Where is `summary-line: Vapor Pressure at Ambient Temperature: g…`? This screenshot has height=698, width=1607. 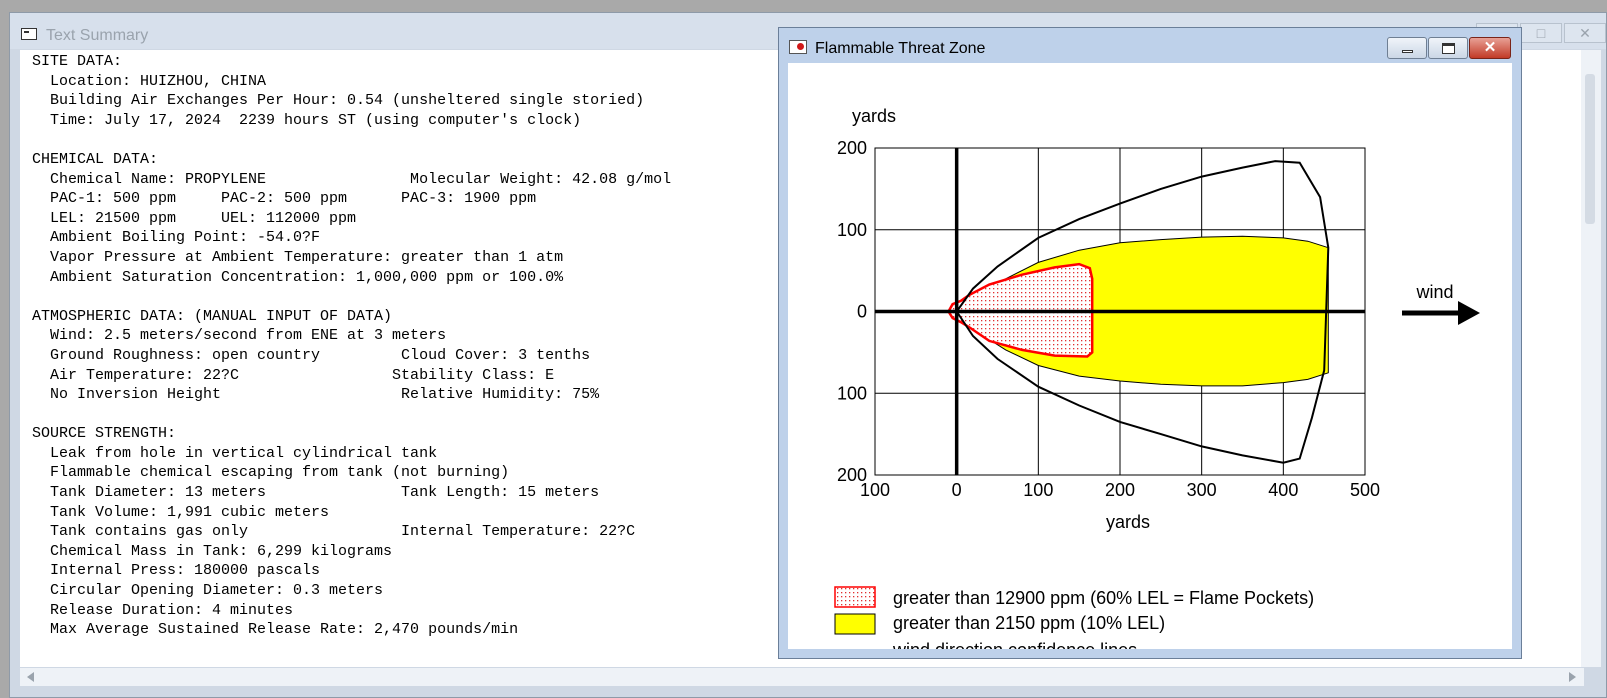 summary-line: Vapor Pressure at Ambient Temperature: g… is located at coordinates (298, 257).